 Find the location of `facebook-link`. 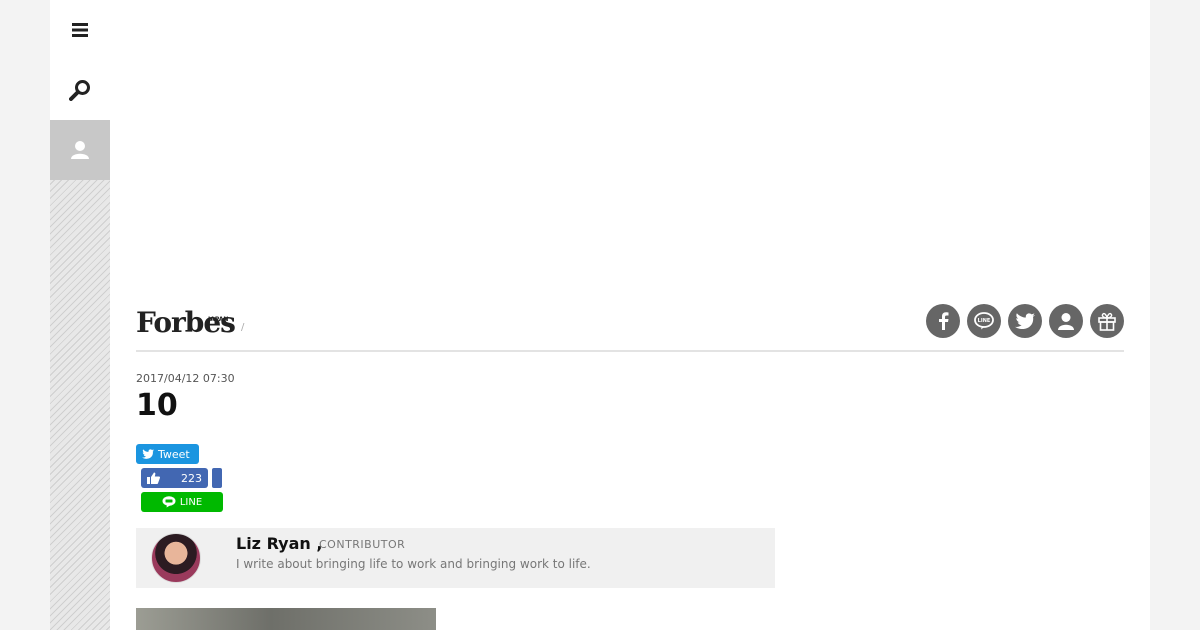

facebook-link is located at coordinates (943, 321).